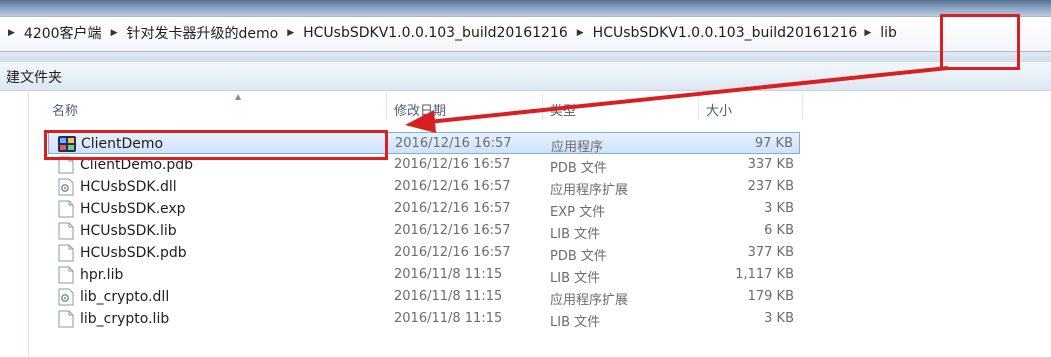  Describe the element at coordinates (719, 110) in the screenshot. I see `column-header-size: 大小` at that location.